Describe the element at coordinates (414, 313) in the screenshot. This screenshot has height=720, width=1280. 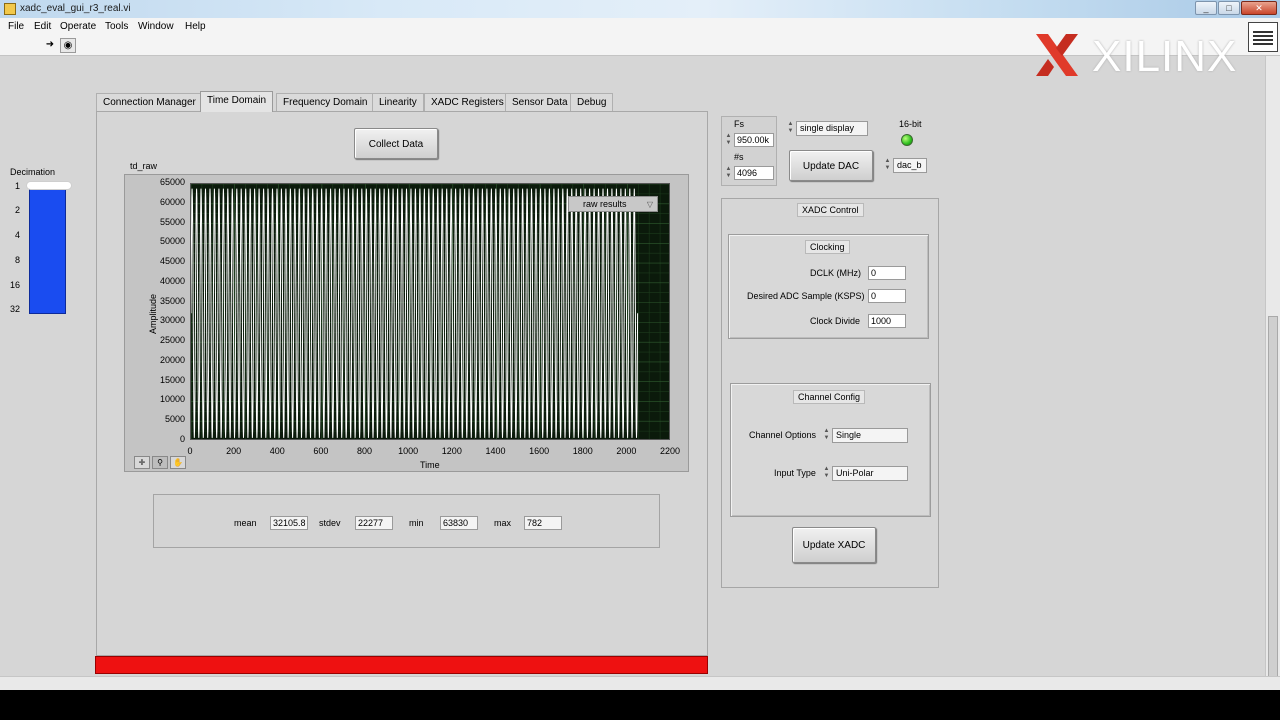
I see `series-line-raw-results` at that location.